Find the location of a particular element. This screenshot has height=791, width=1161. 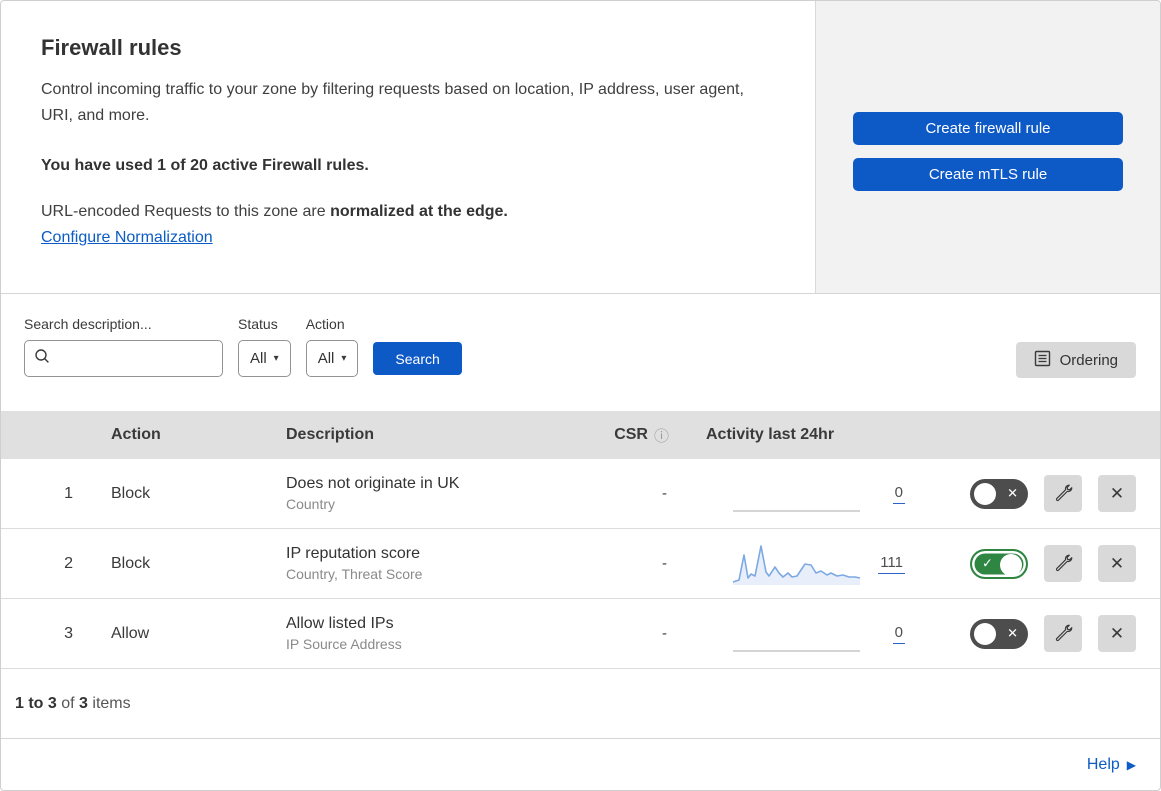

rule-criteria: Country, Threat Score is located at coordinates (354, 574).